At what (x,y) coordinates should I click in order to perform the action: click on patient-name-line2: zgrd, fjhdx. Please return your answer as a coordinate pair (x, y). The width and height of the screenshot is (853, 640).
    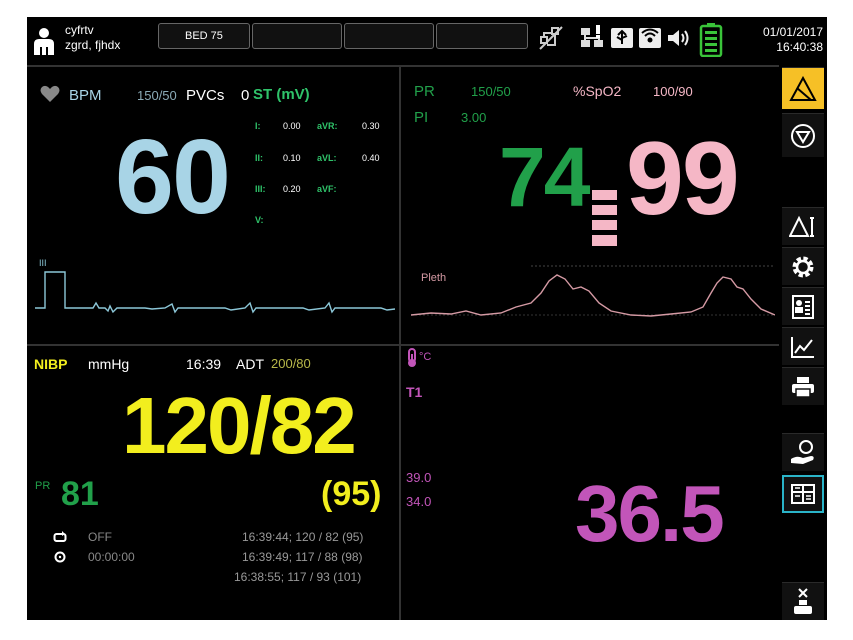
    Looking at the image, I should click on (93, 45).